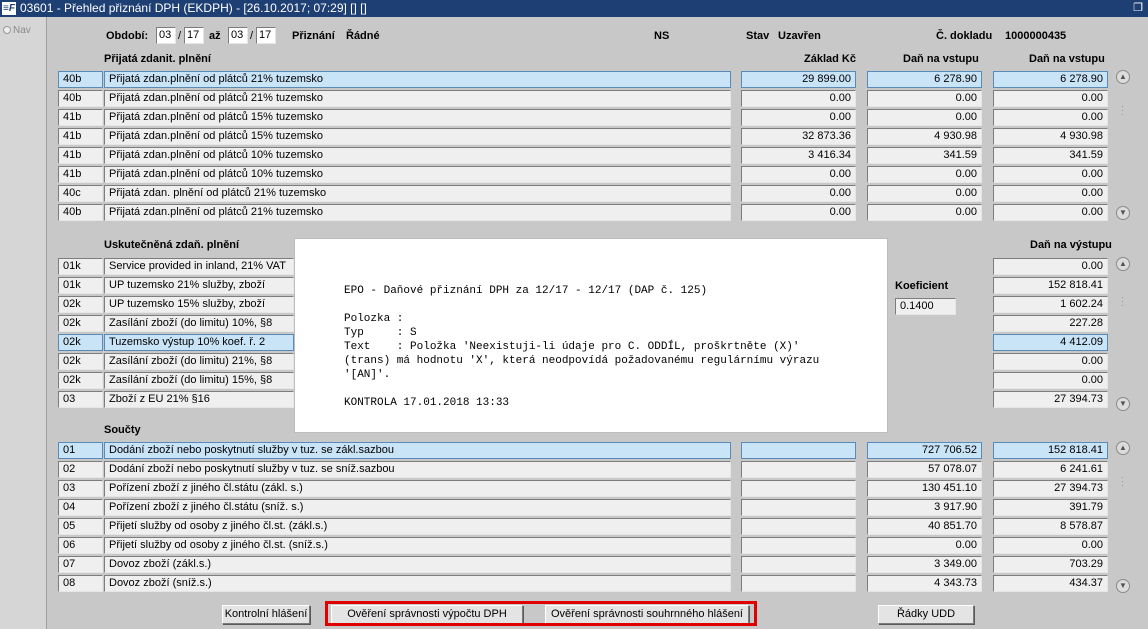 This screenshot has width=1148, height=629. Describe the element at coordinates (199, 342) in the screenshot. I see `row-label-cell: Tuzemsko výstup 10% koef. ř. 2` at that location.